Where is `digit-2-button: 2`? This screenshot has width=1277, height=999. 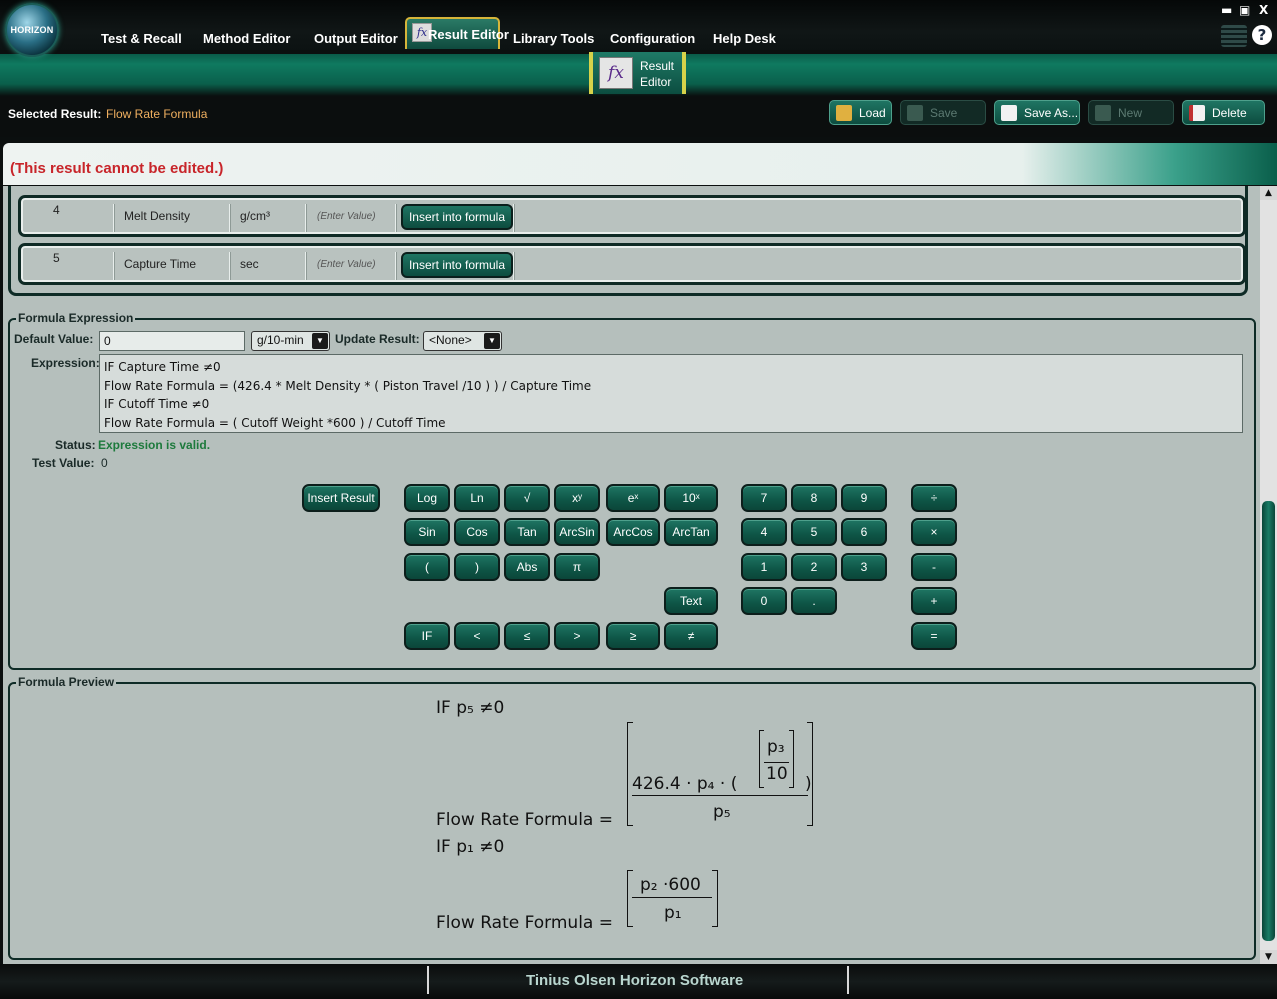
digit-2-button: 2 is located at coordinates (814, 567).